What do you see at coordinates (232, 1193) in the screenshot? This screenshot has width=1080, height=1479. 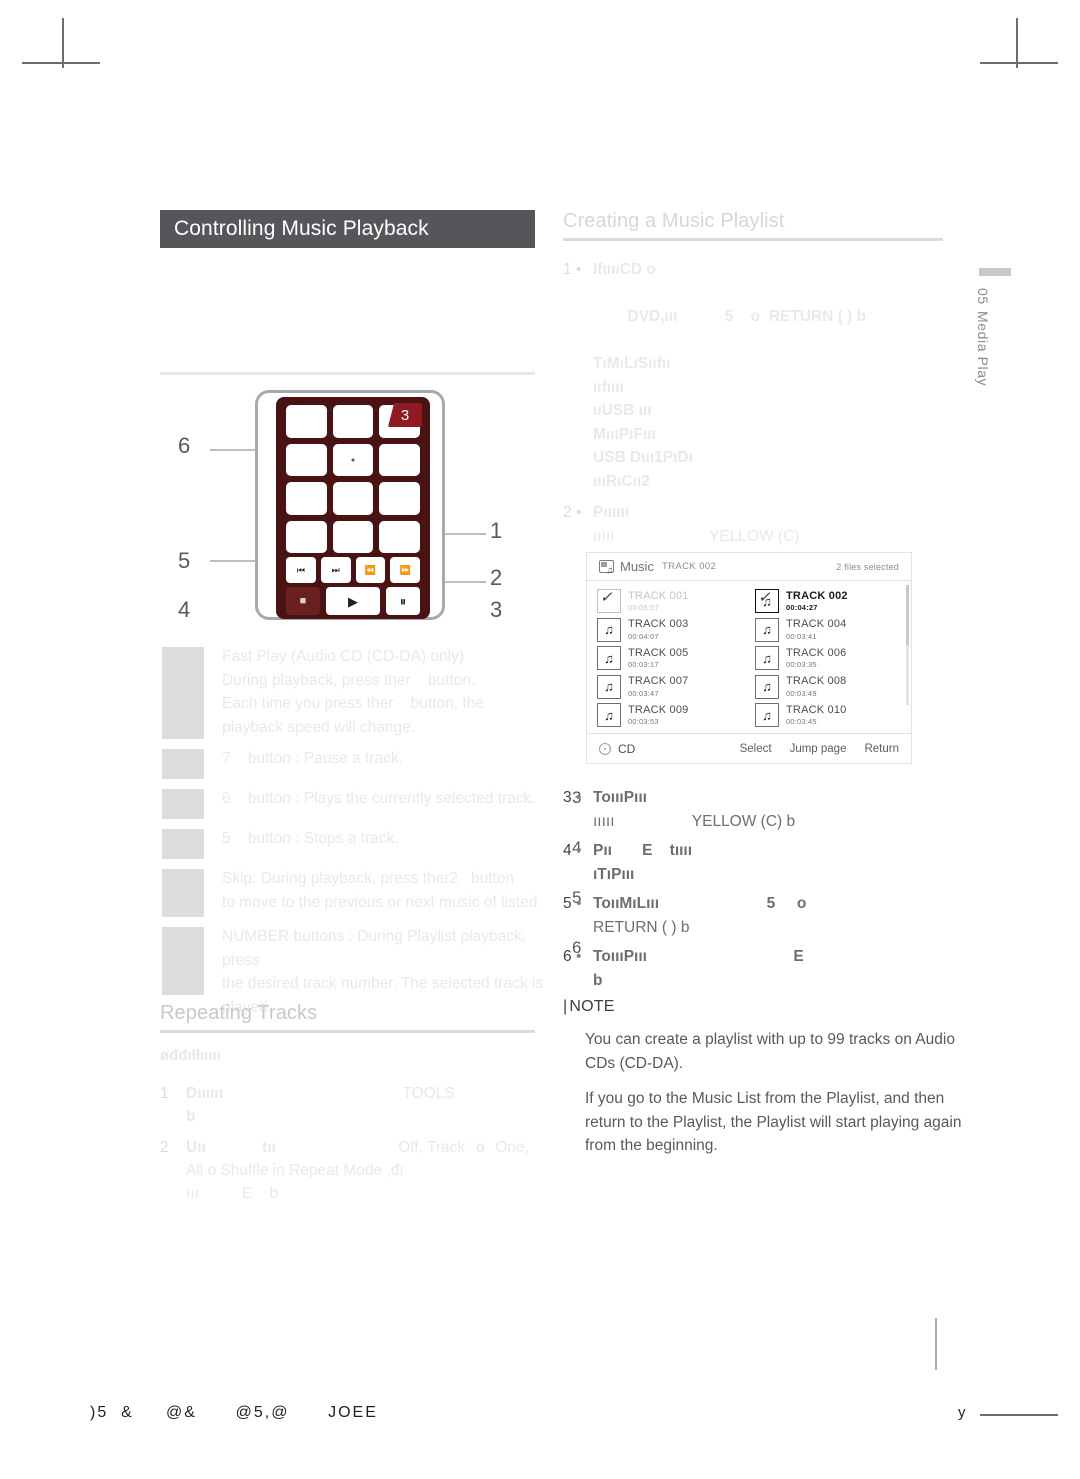 I see `repeating-step-2-line3: ııı E b` at bounding box center [232, 1193].